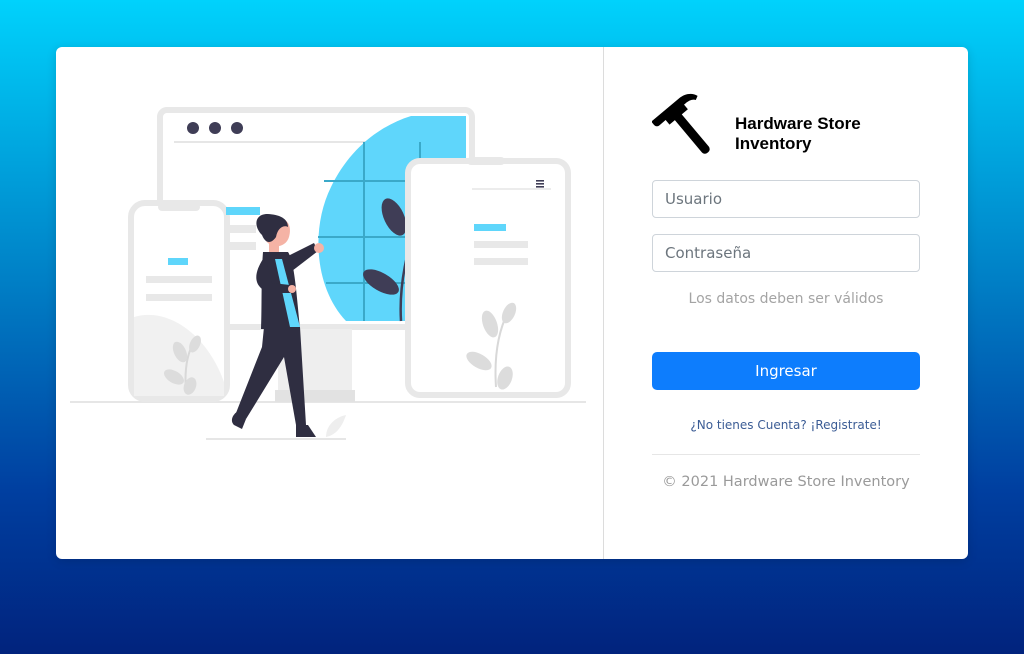 This screenshot has width=1024, height=654. Describe the element at coordinates (786, 299) in the screenshot. I see `validation-hint: Los datos deben ser válidos` at that location.